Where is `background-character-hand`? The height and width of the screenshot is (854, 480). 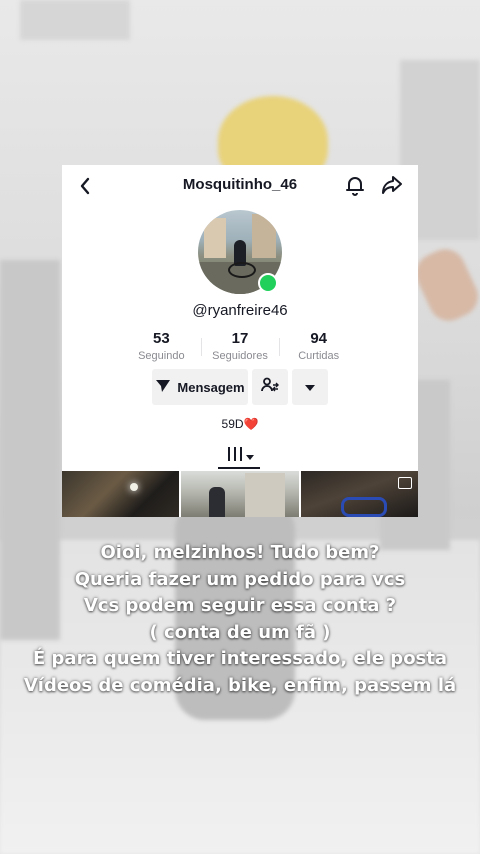
background-character-hand is located at coordinates (444, 285).